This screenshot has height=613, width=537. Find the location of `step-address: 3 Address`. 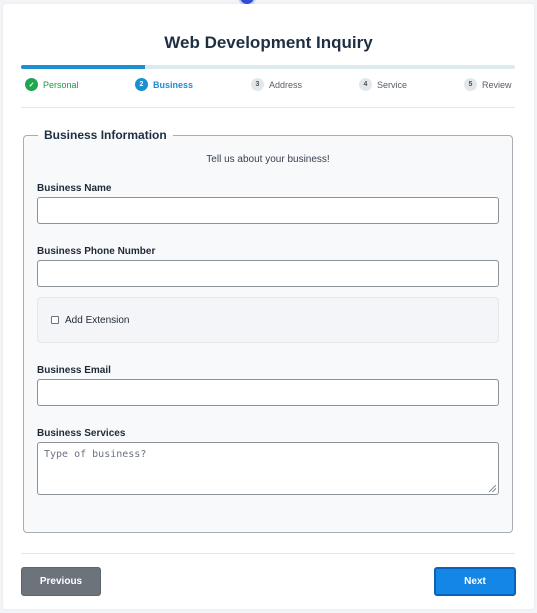

step-address: 3 Address is located at coordinates (276, 84).